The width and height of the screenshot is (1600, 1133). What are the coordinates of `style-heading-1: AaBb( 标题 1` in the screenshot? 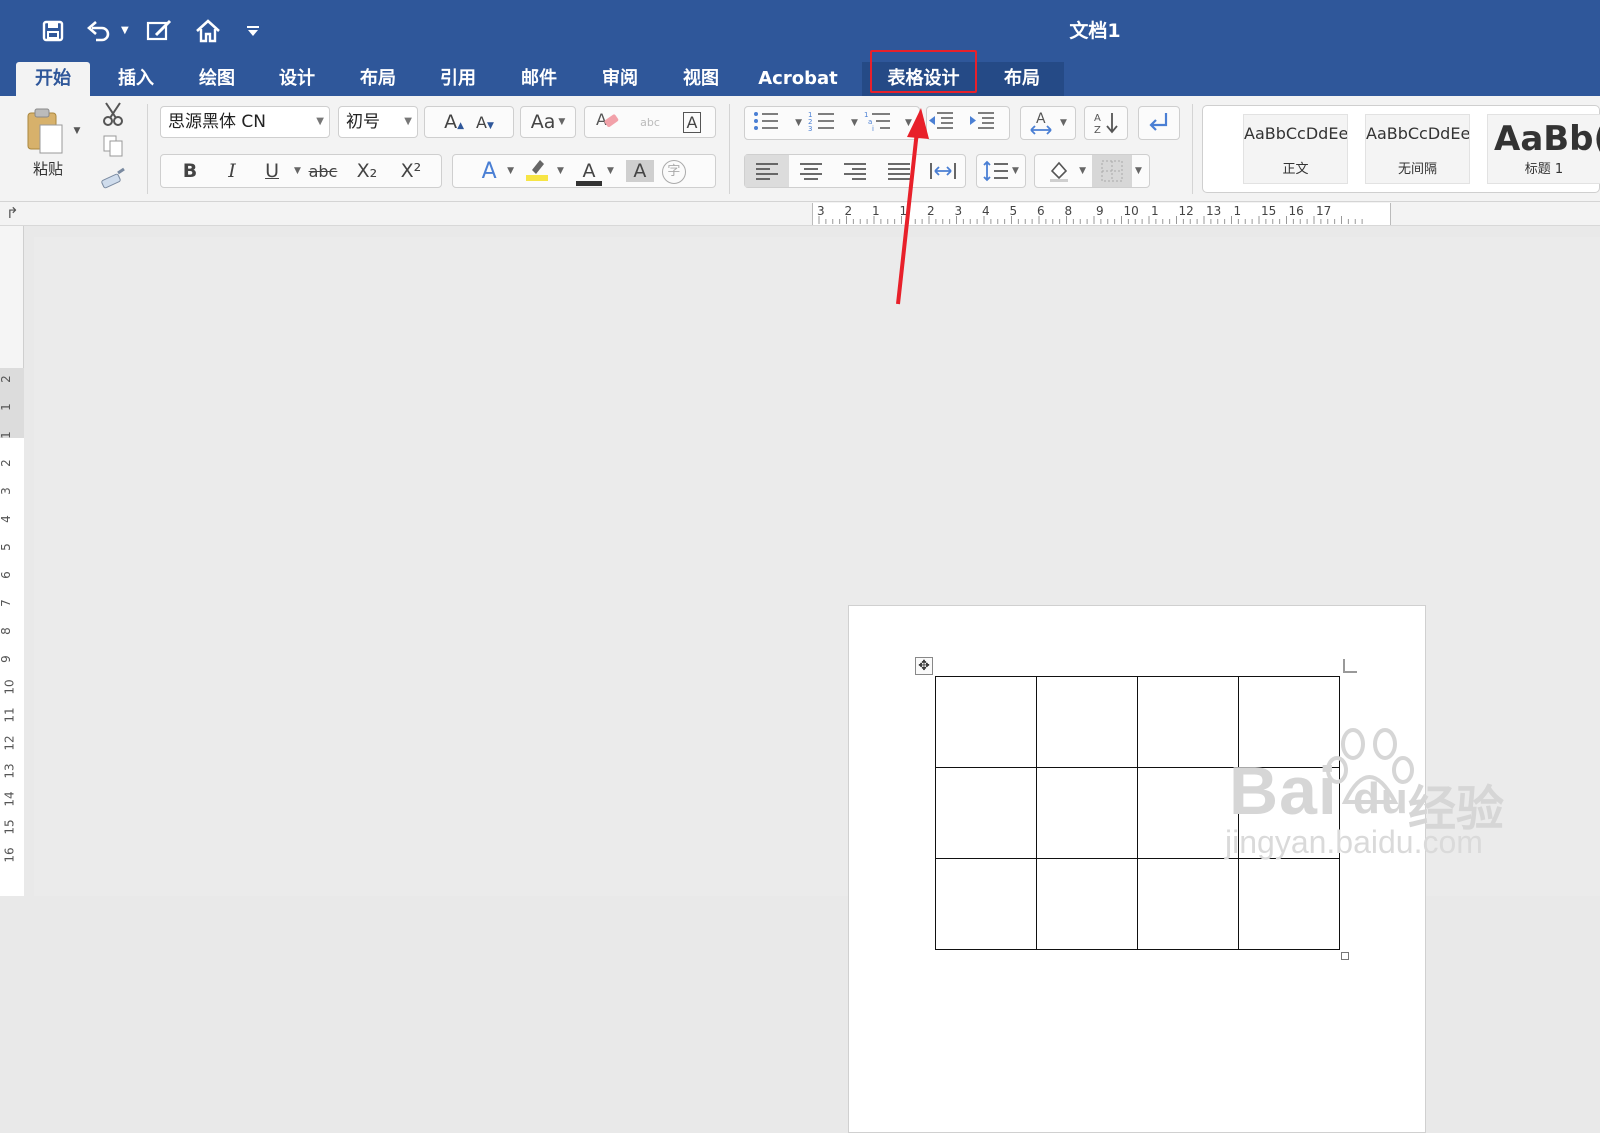 It's located at (1543, 149).